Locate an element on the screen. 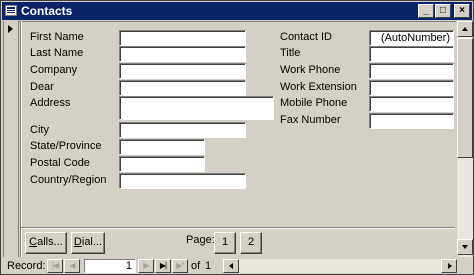 This screenshot has width=474, height=275. close-button: × is located at coordinates (462, 11).